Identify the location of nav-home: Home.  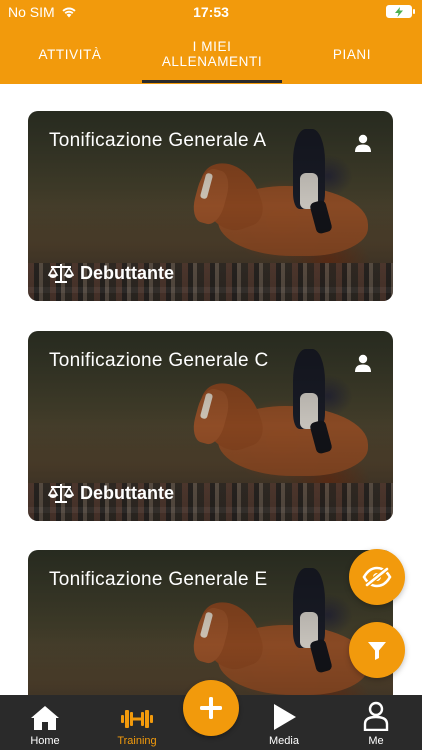
(45, 722).